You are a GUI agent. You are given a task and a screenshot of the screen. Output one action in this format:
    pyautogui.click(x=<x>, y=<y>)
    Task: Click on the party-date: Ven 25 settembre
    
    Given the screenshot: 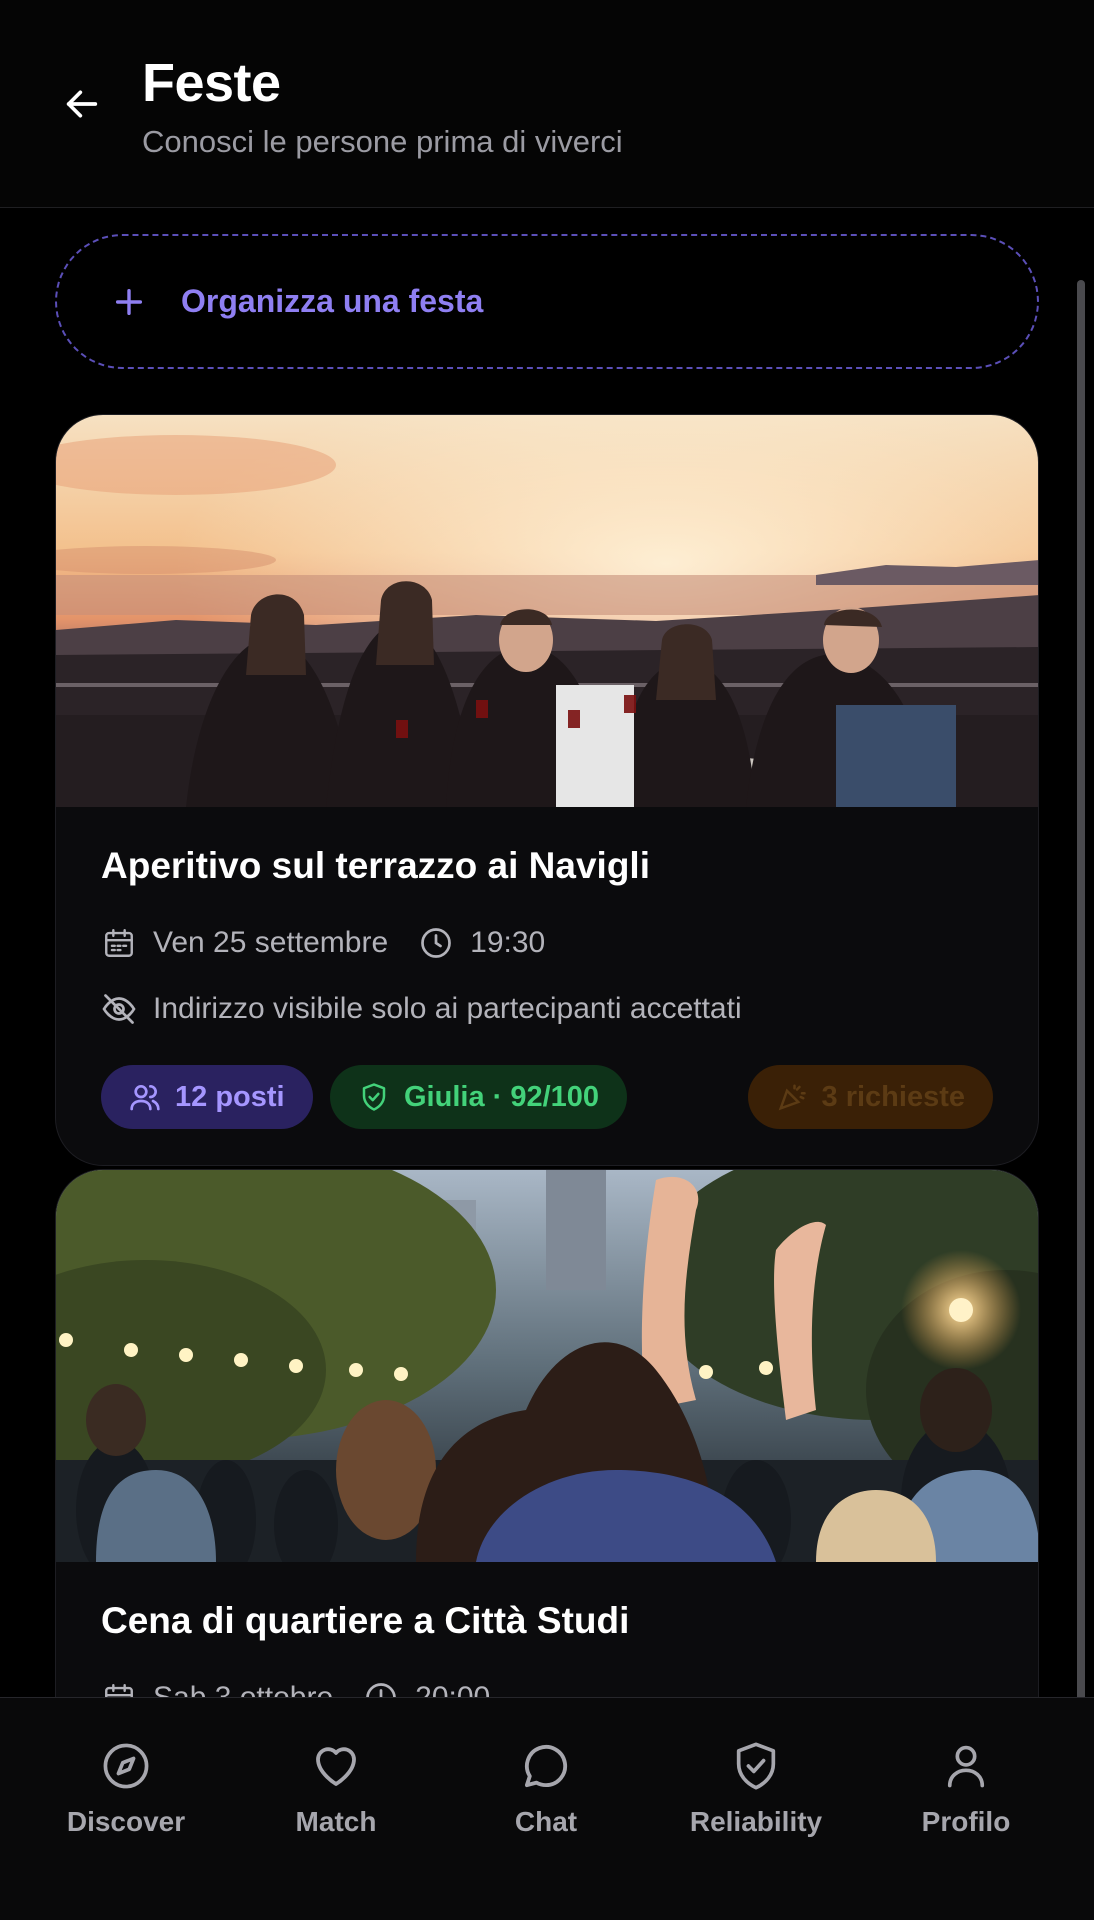 What is the action you would take?
    pyautogui.click(x=271, y=942)
    